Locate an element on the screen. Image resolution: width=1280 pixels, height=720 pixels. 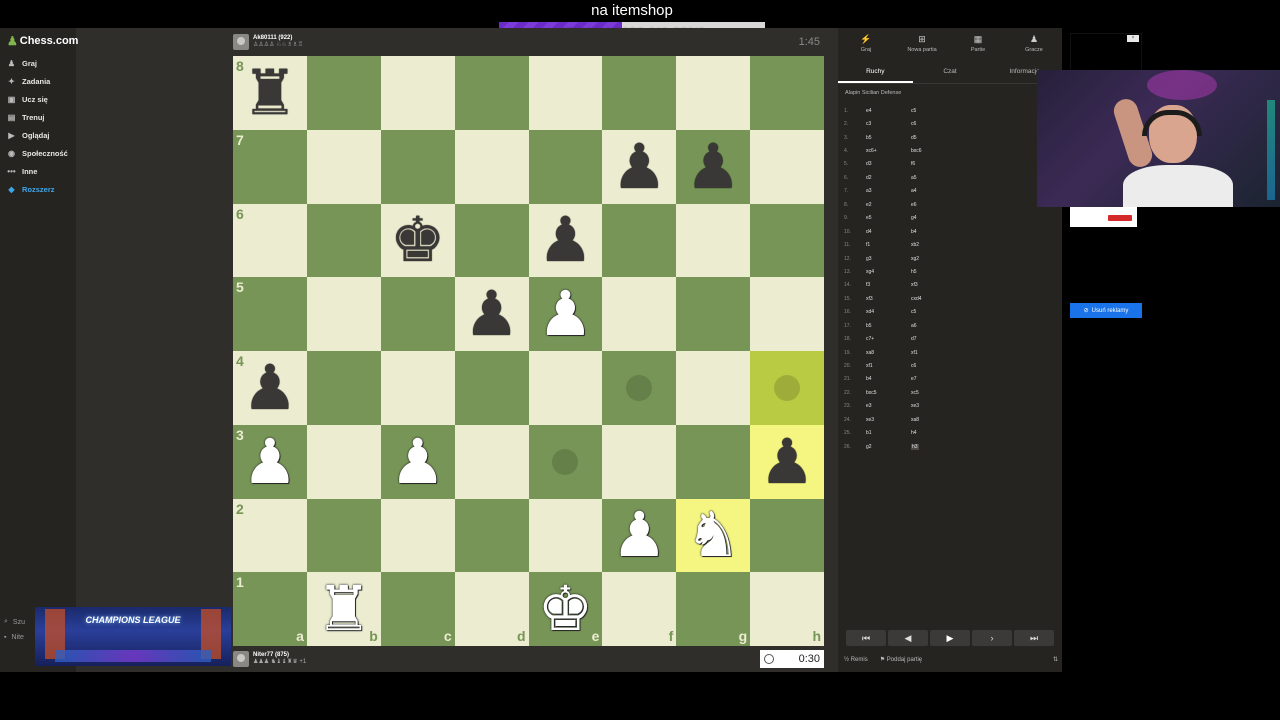
sidebar-item-inne: ••• Inne is located at coordinates (22, 171).